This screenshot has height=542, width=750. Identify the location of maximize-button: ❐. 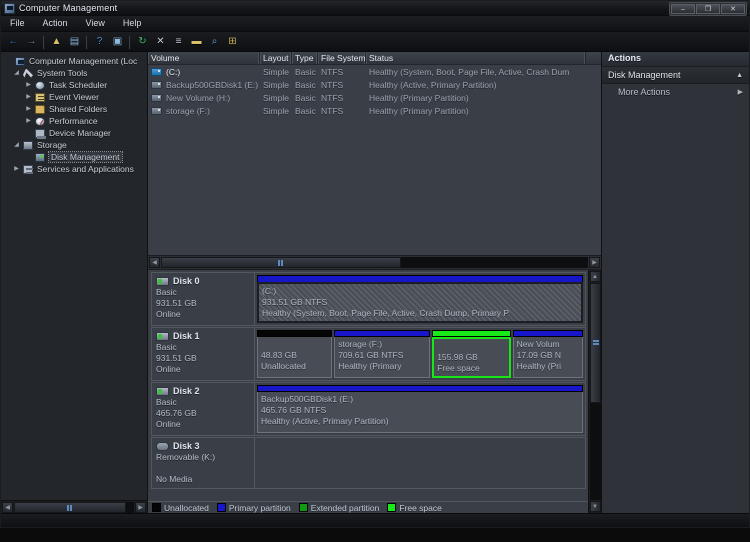
(708, 9).